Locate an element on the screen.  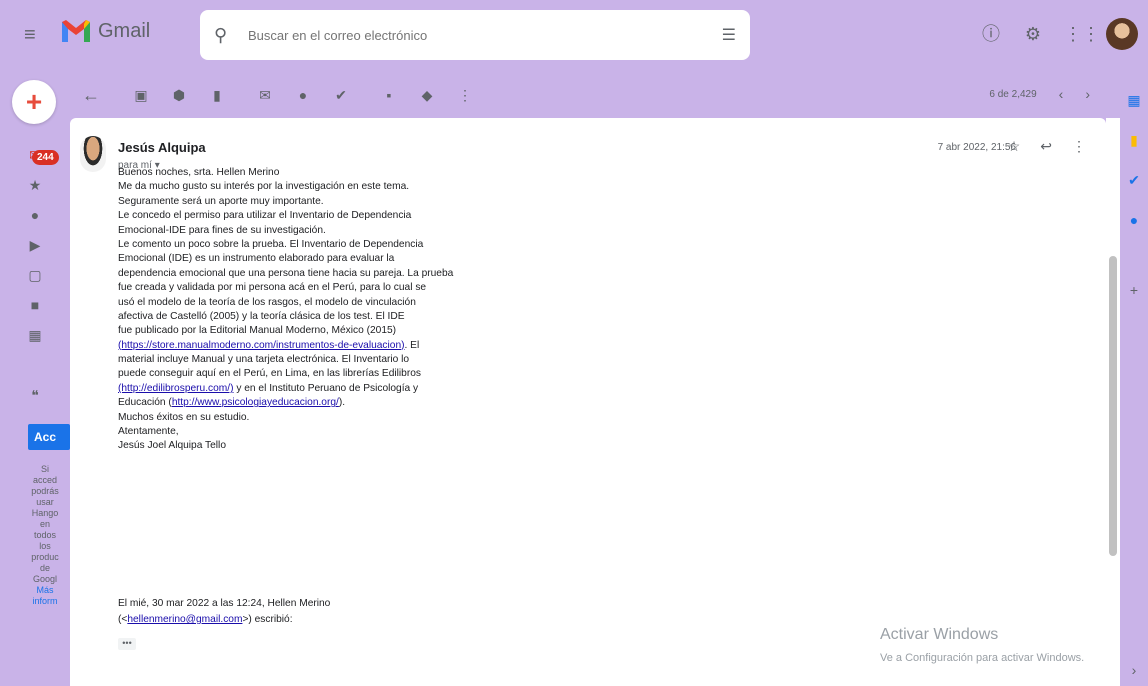
keep-icon: ▮ is located at coordinates (1134, 140).